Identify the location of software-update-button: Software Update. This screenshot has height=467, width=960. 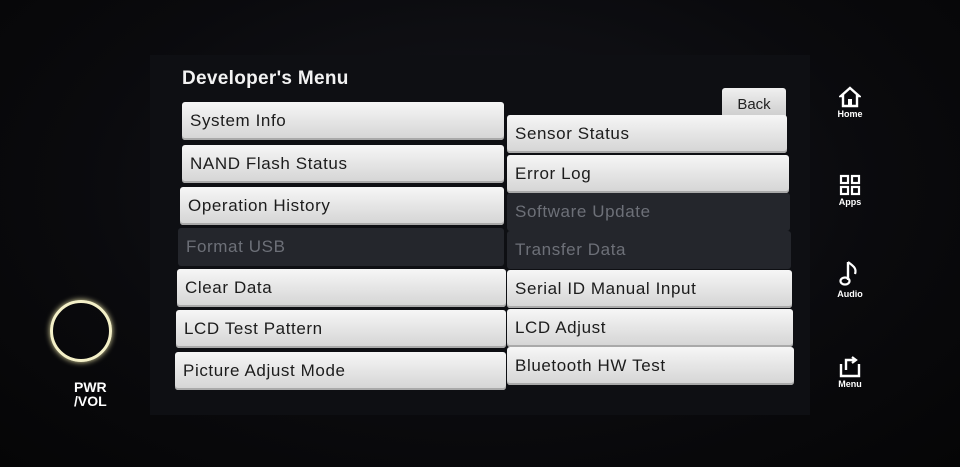
(648, 212).